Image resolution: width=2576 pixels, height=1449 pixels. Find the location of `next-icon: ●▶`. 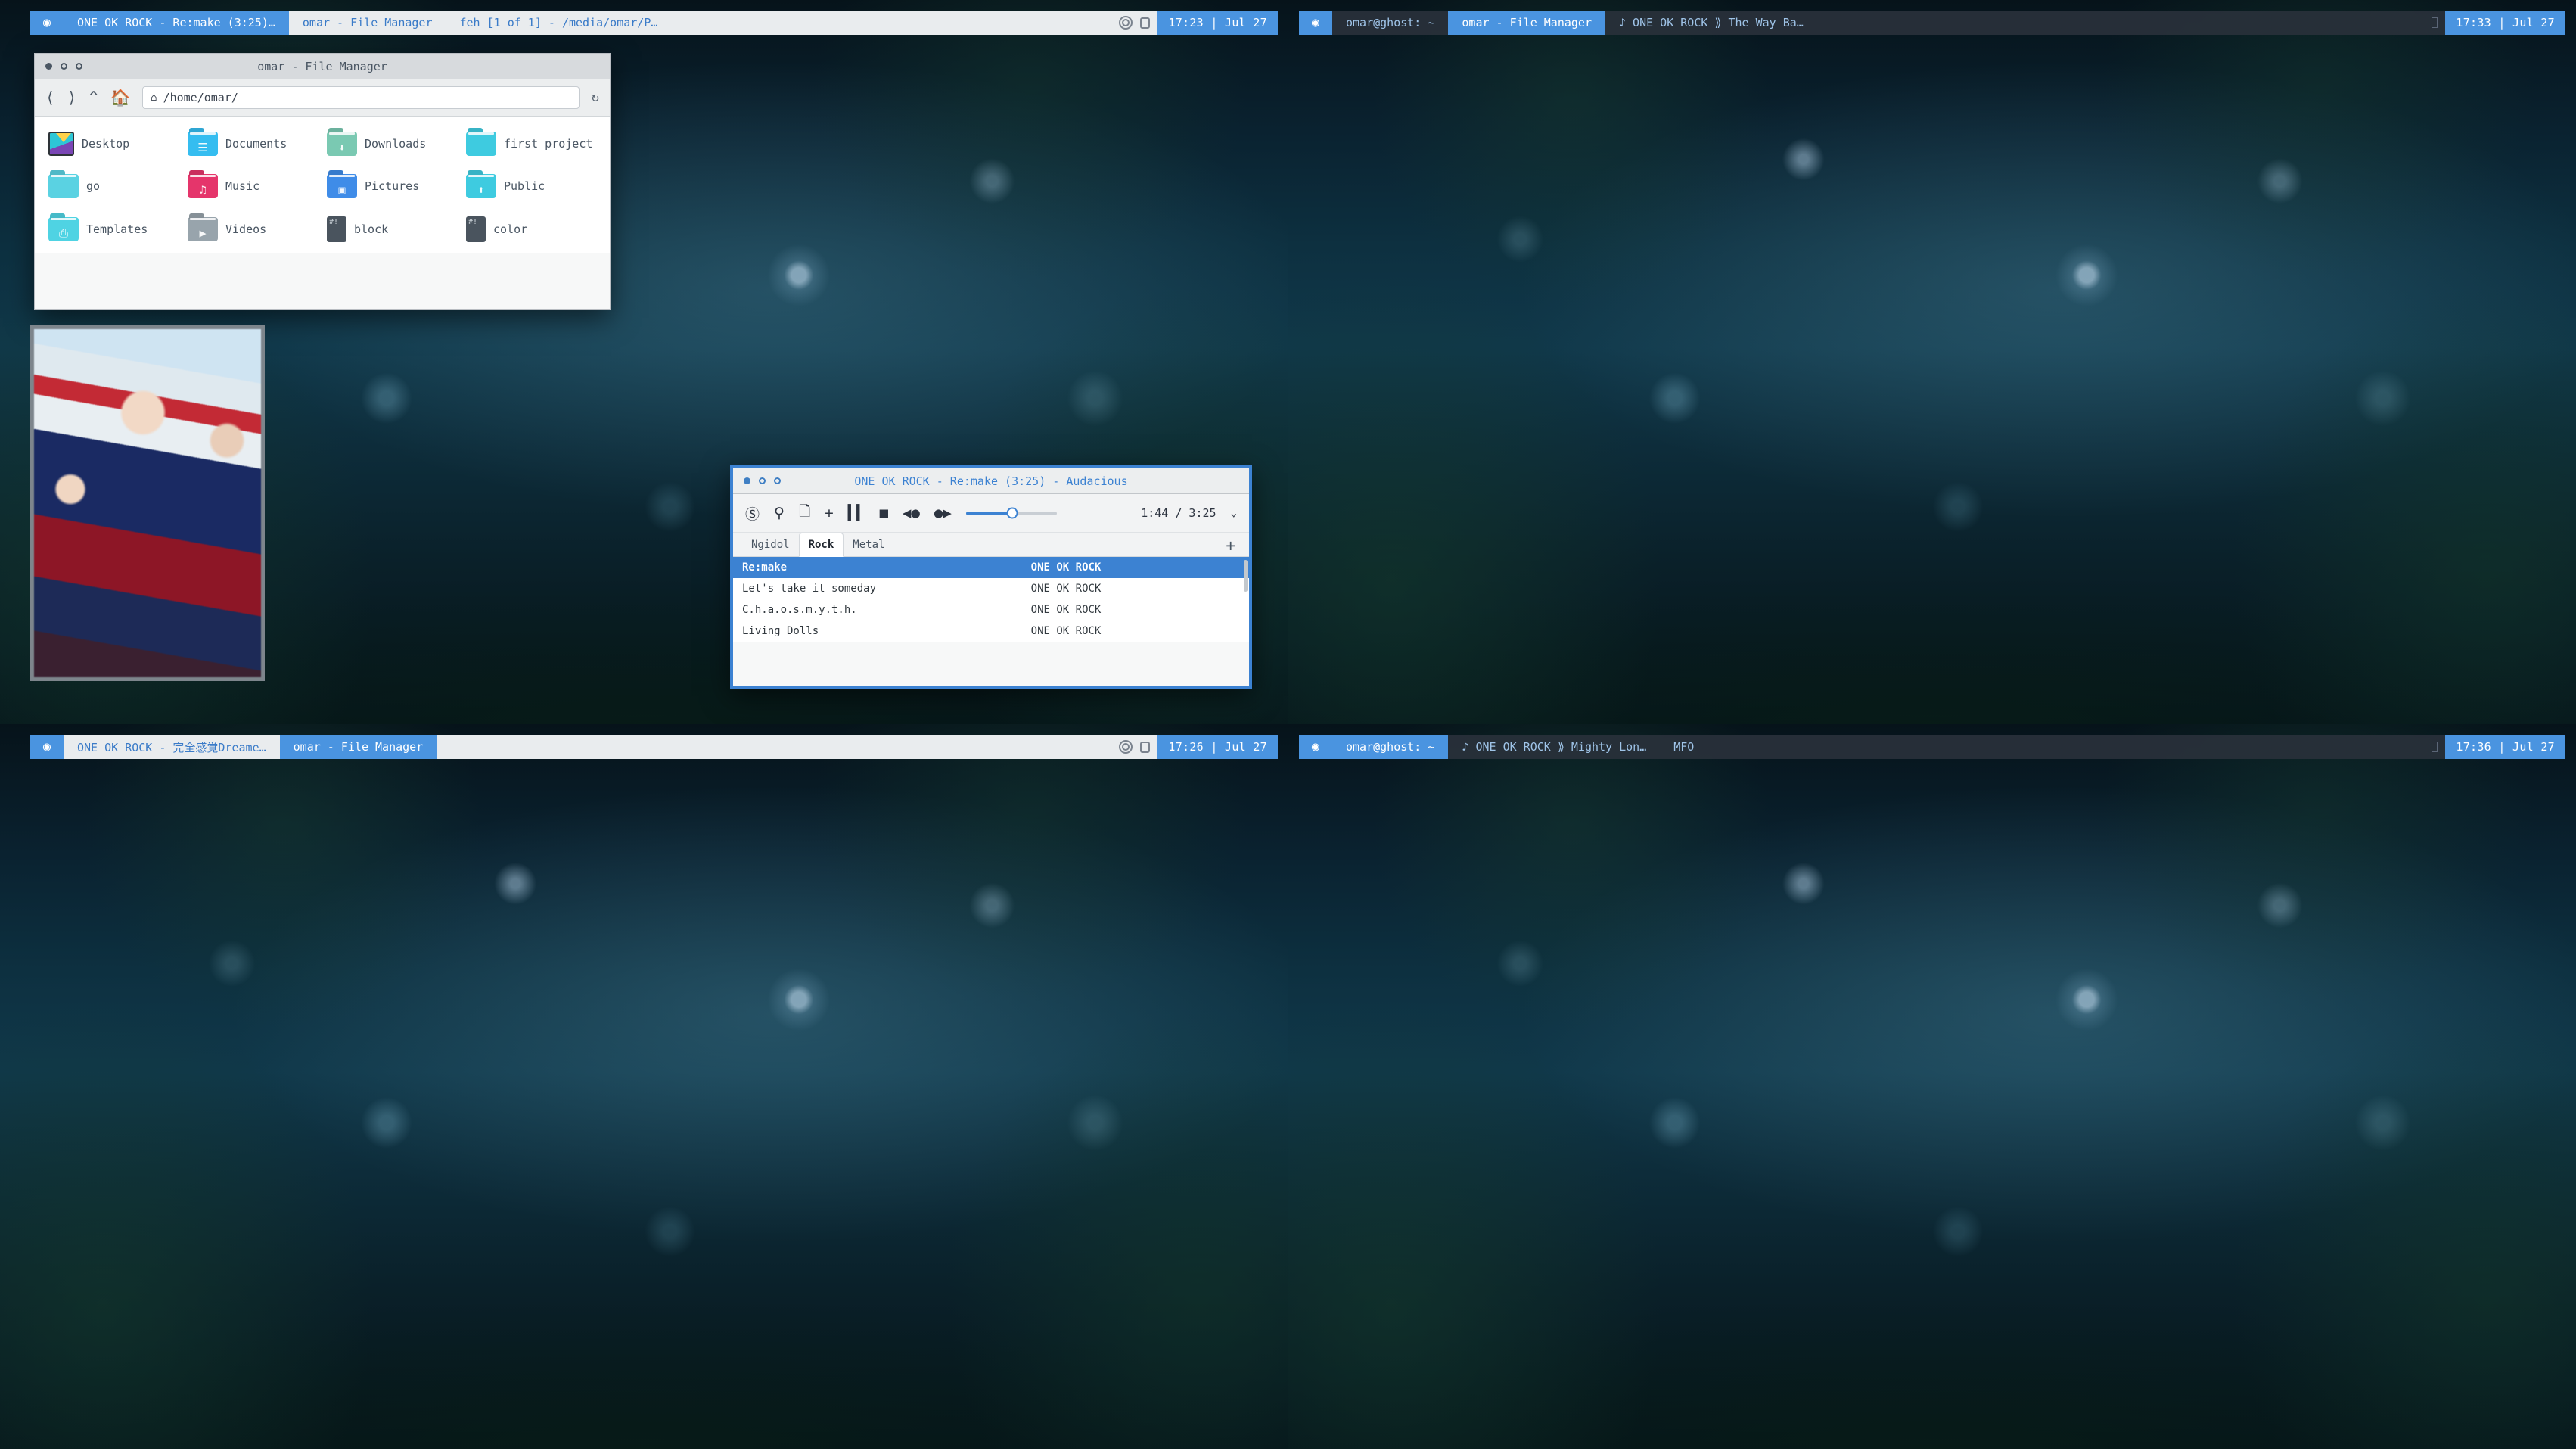

next-icon: ●▶ is located at coordinates (943, 513).